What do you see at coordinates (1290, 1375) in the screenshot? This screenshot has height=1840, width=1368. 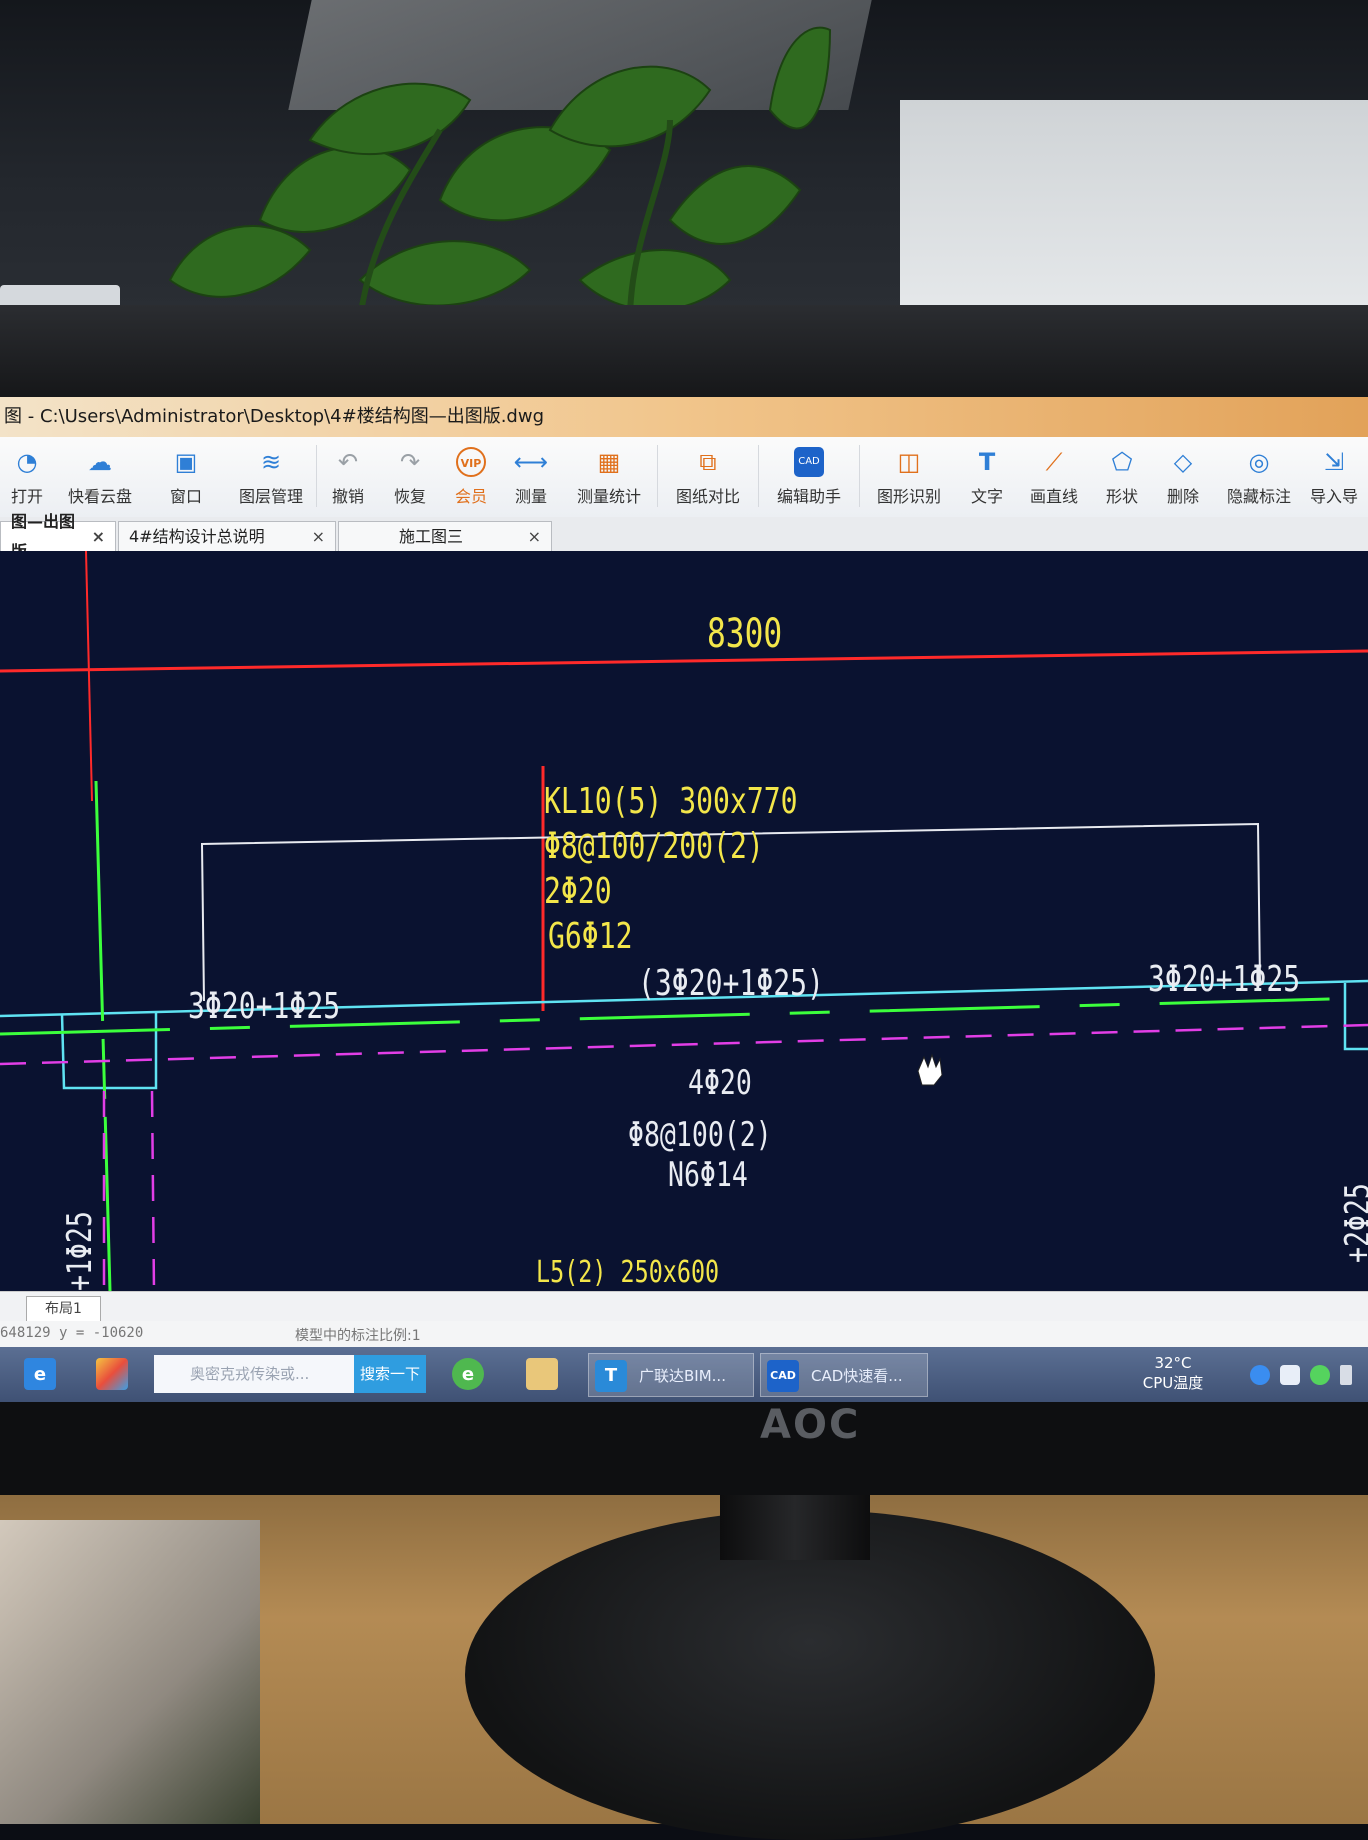 I see `shield-icon` at bounding box center [1290, 1375].